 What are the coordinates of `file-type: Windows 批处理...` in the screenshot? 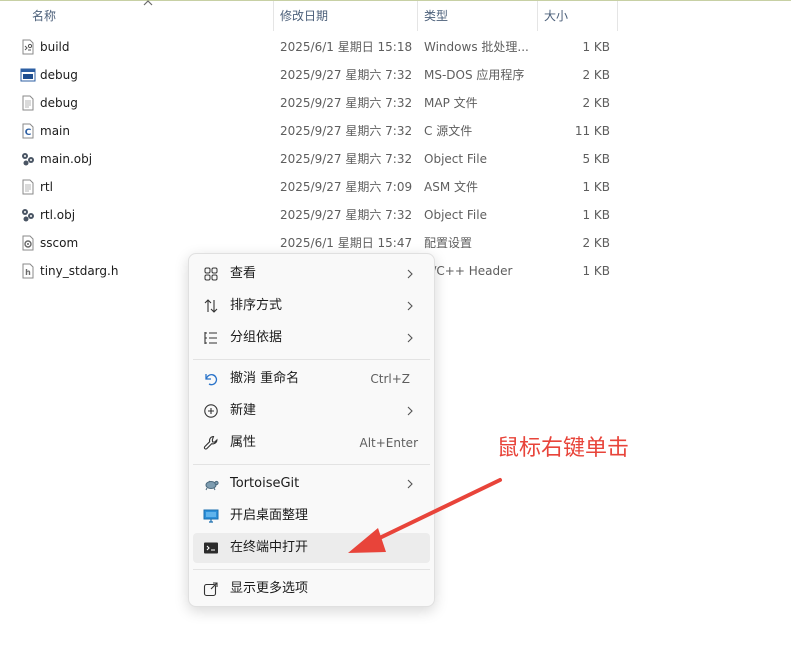 It's located at (476, 47).